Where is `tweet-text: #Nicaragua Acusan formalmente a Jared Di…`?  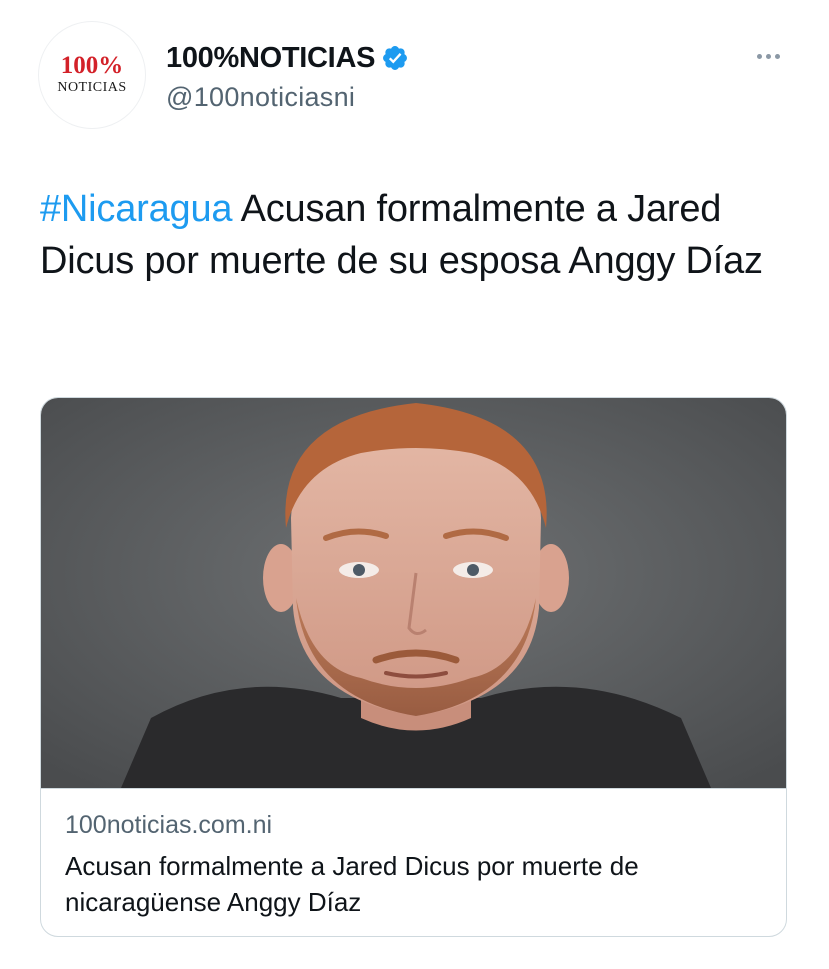 tweet-text: #Nicaragua Acusan formalmente a Jared Di… is located at coordinates (420, 235).